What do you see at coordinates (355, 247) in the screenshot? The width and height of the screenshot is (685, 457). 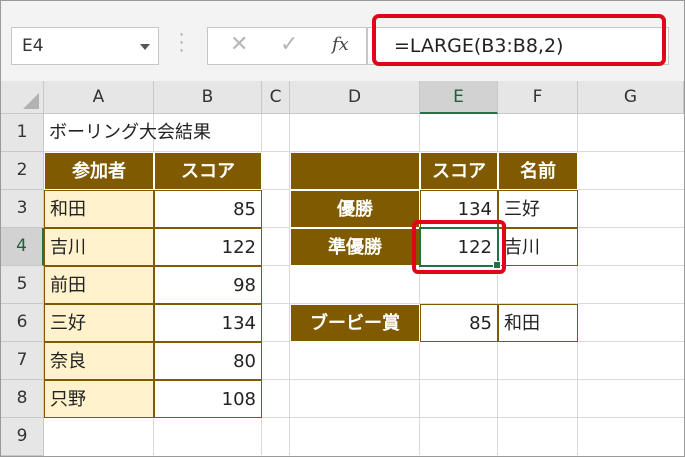 I see `result-label-runner-up: 準優勝` at bounding box center [355, 247].